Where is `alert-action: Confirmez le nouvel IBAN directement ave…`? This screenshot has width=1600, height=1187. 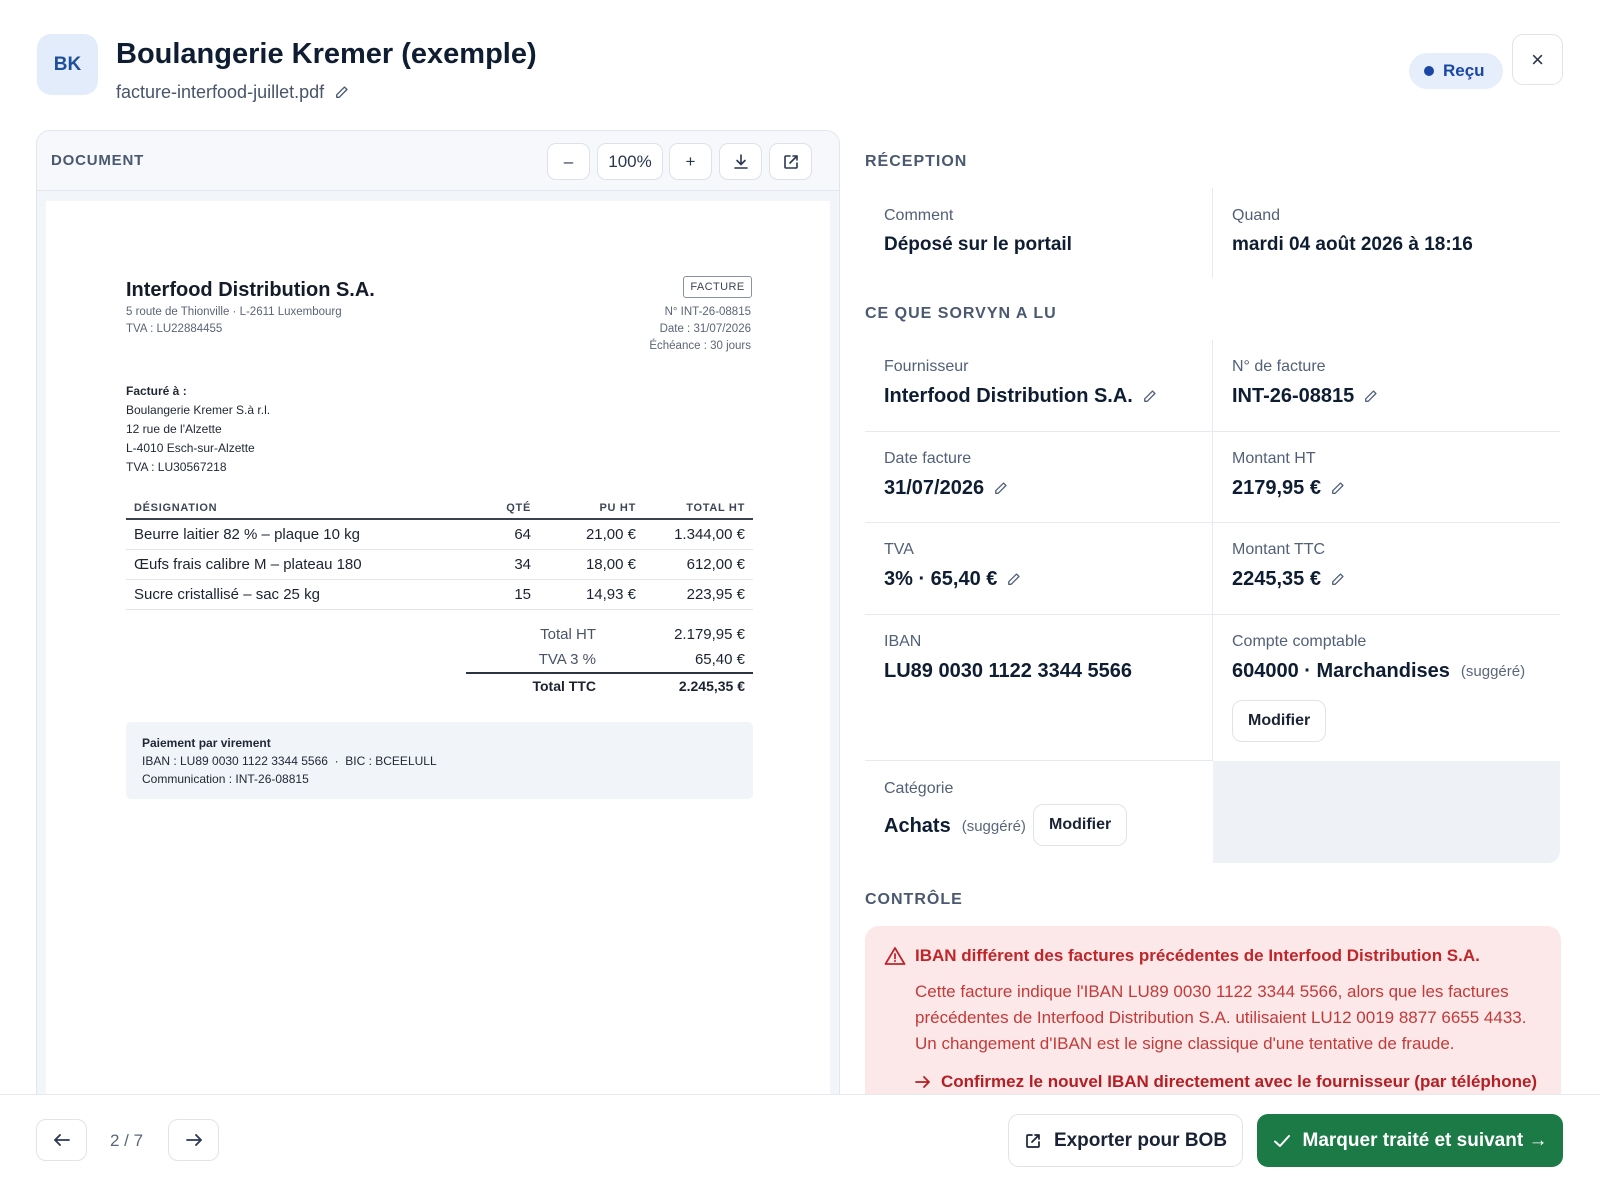 alert-action: Confirmez le nouvel IBAN directement ave… is located at coordinates (1226, 1082).